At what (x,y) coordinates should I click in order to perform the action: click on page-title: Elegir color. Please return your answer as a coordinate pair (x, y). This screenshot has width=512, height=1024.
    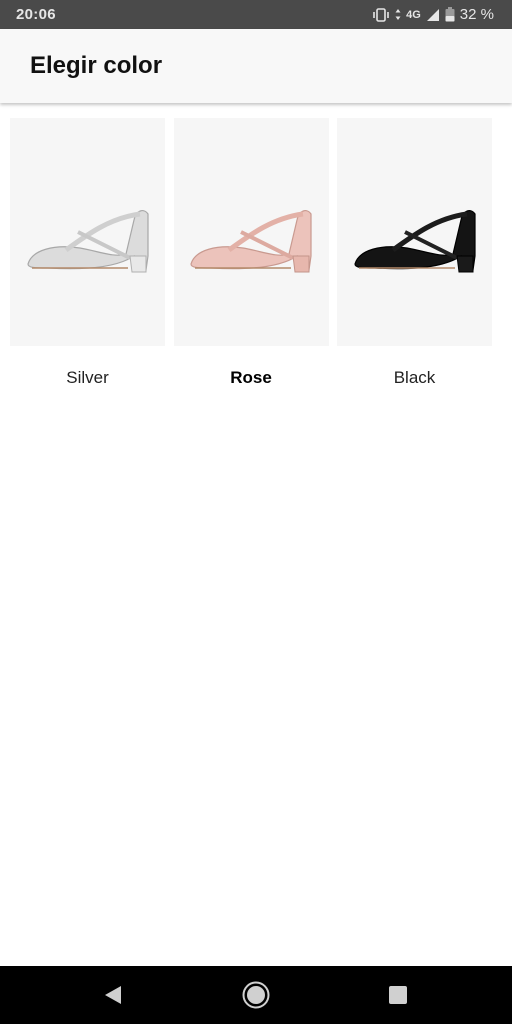
    Looking at the image, I should click on (96, 65).